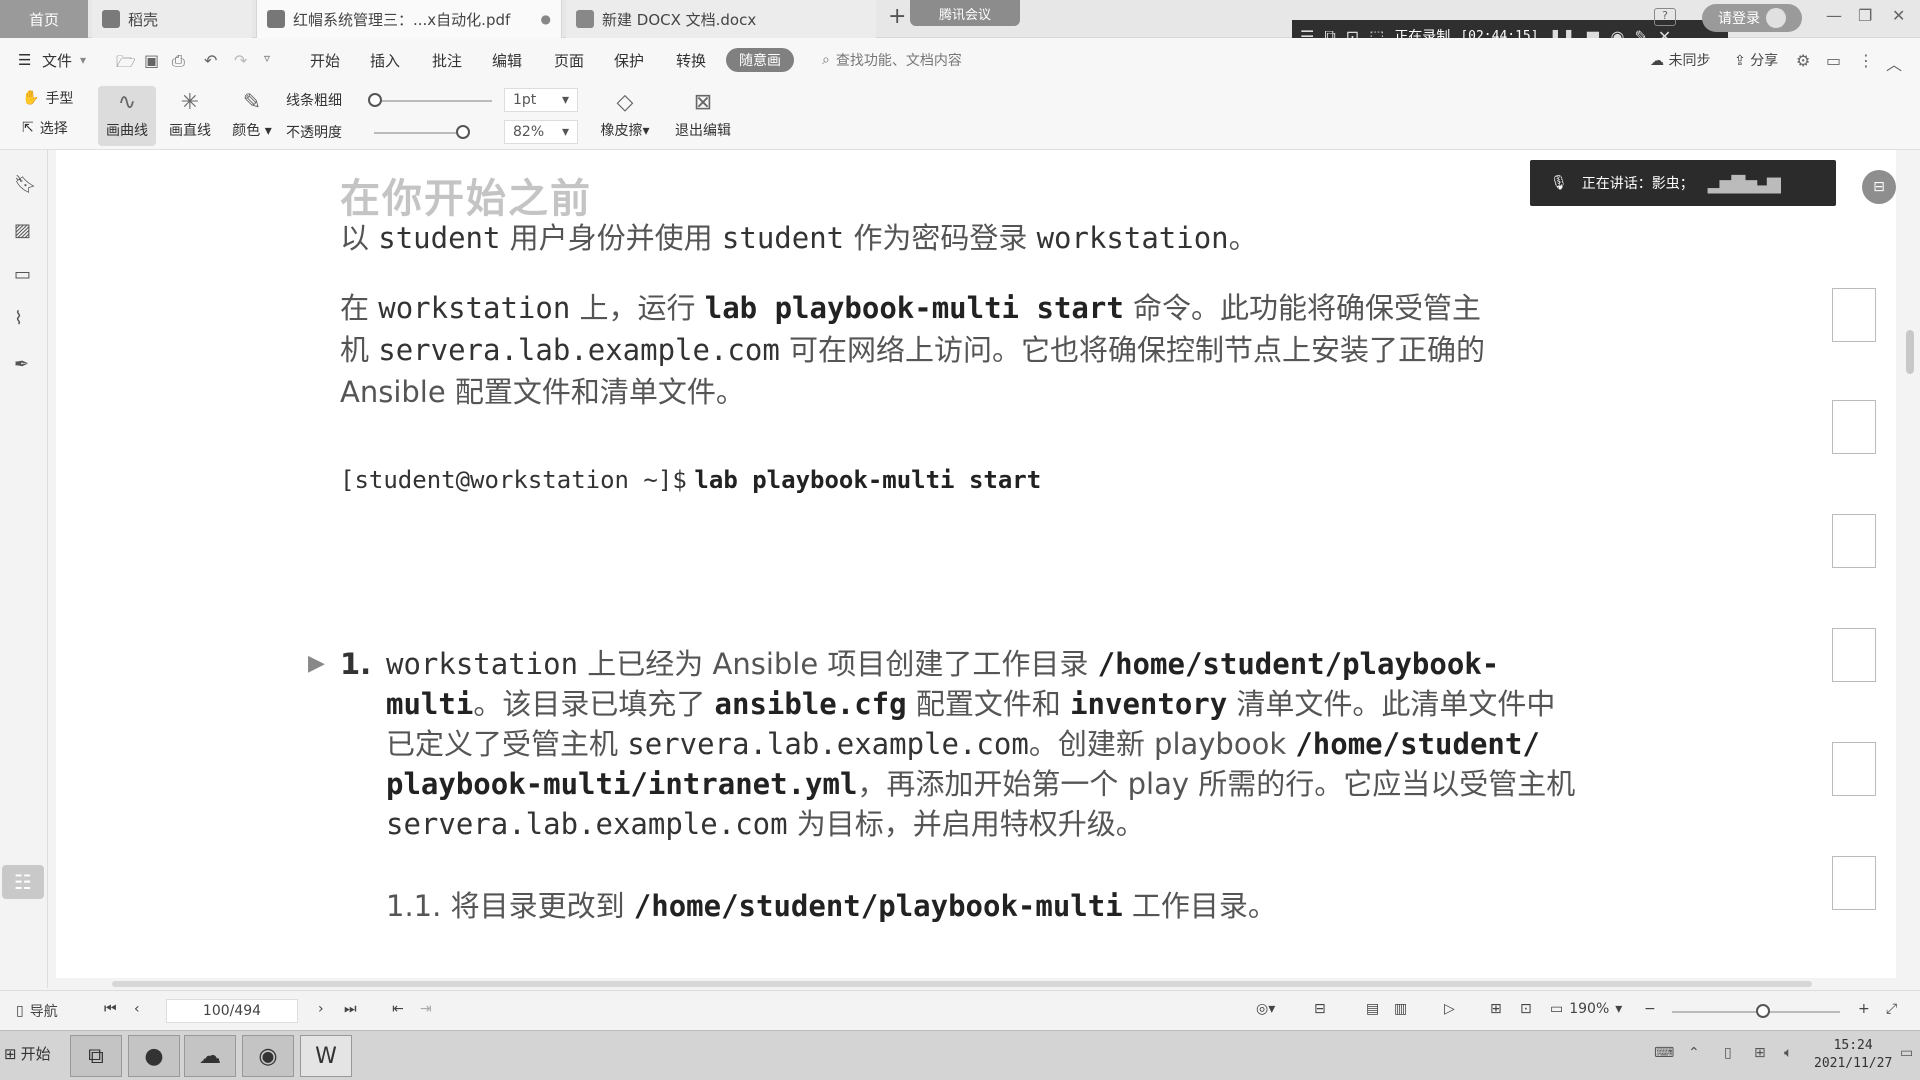  Describe the element at coordinates (1866, 60) in the screenshot. I see `more-vertical-icon: ⋮` at that location.